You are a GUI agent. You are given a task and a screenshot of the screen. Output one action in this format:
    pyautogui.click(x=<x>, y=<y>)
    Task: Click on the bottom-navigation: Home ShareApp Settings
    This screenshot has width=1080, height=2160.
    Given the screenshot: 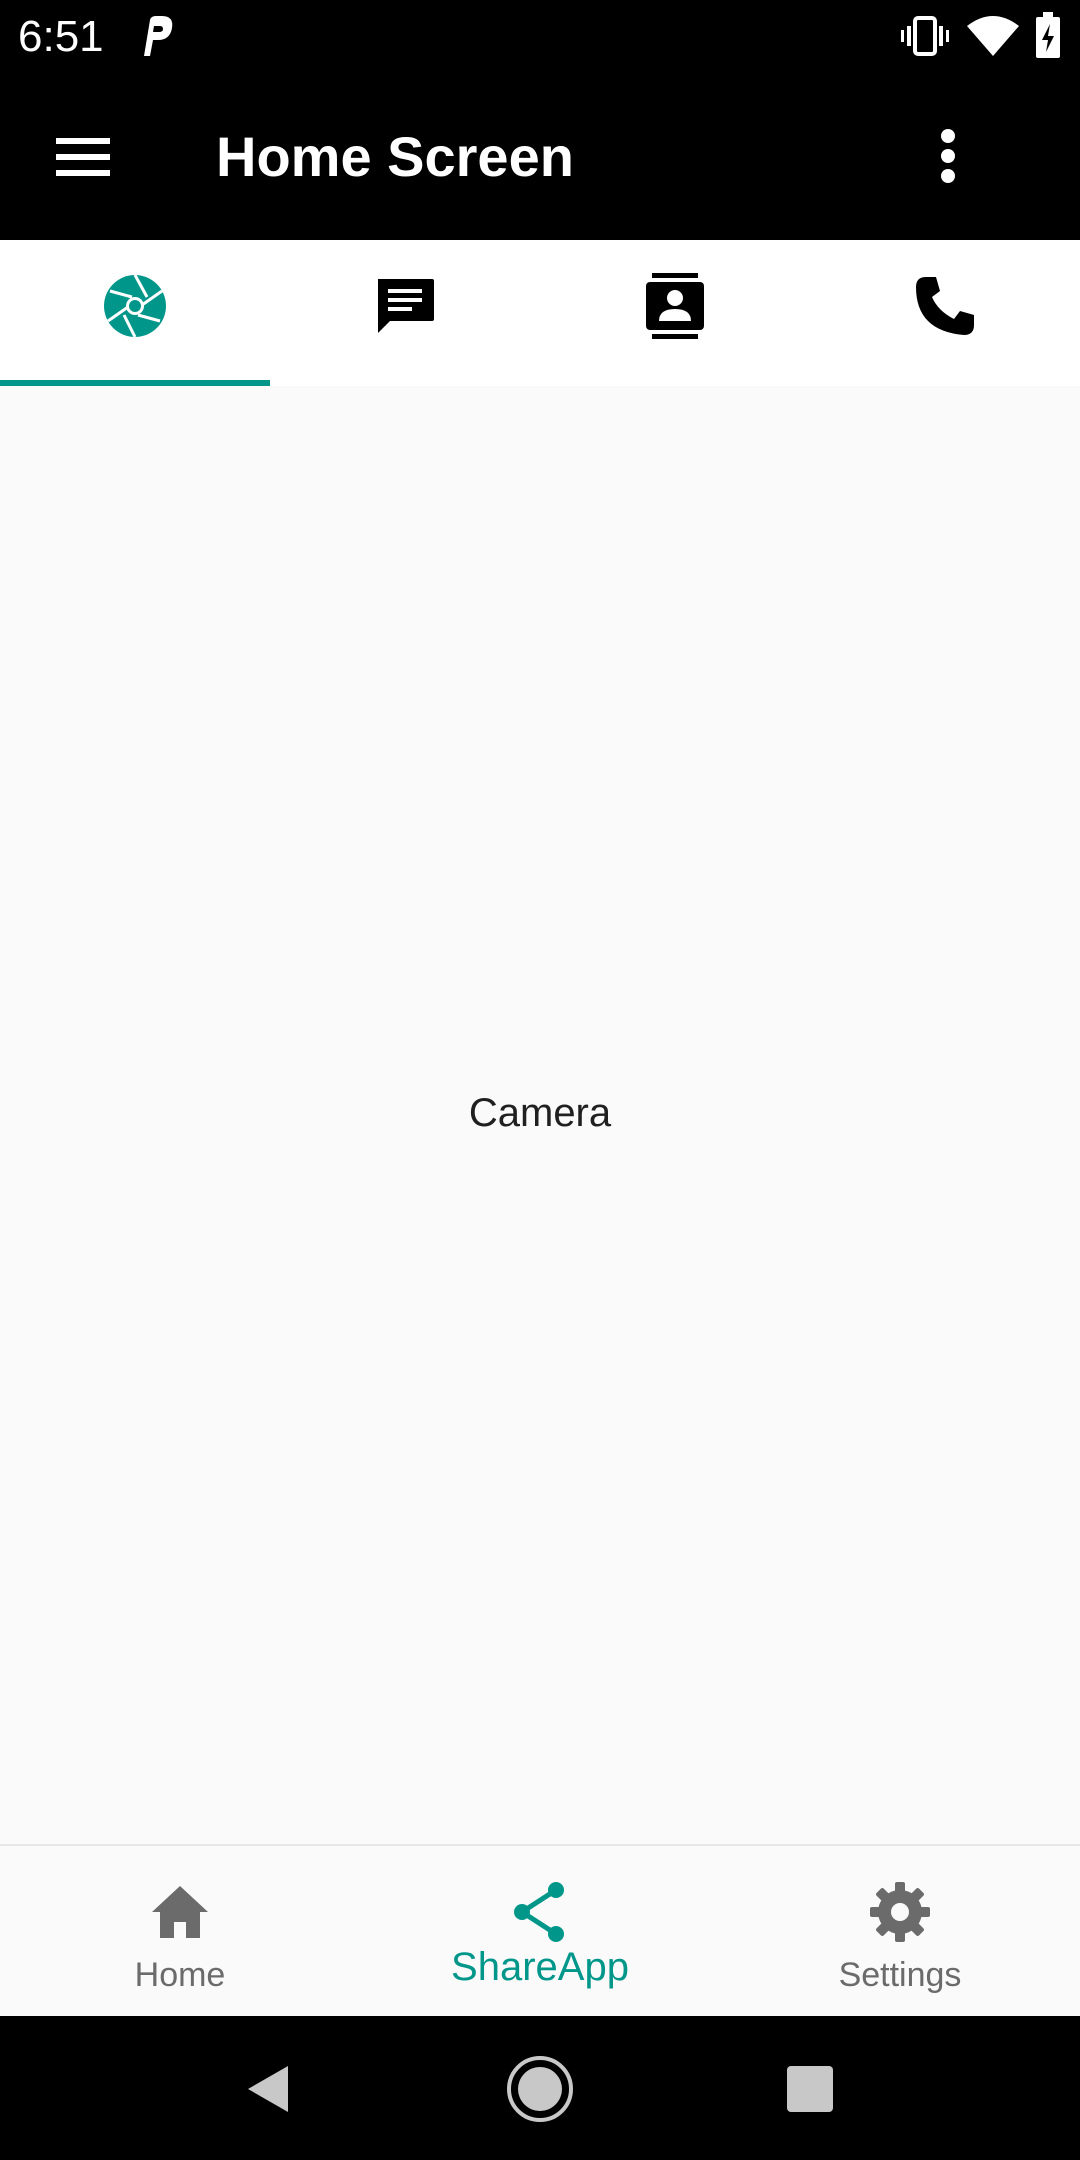 What is the action you would take?
    pyautogui.click(x=540, y=1930)
    